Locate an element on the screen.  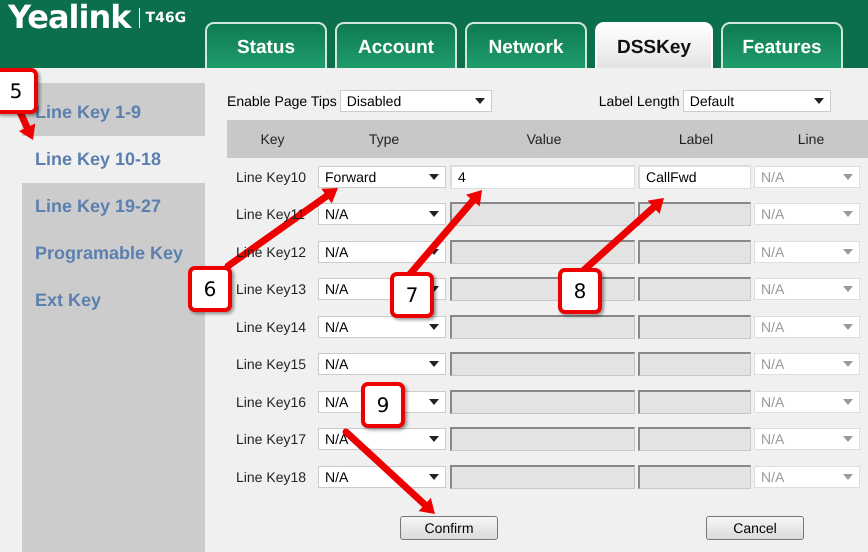
key-name: Line Key16 is located at coordinates (271, 402).